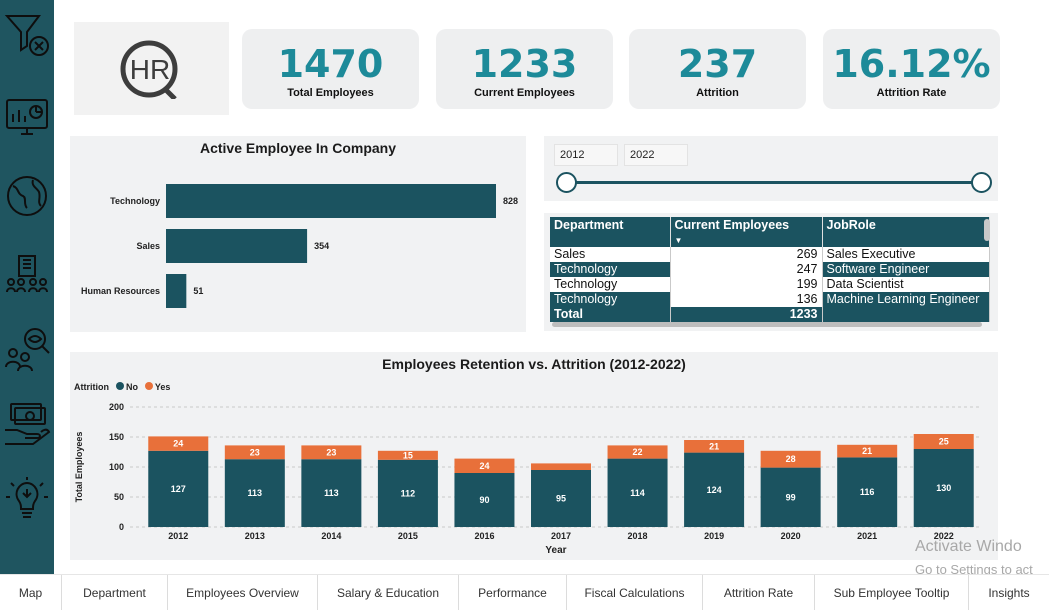 This screenshot has width=1049, height=610. What do you see at coordinates (638, 452) in the screenshot?
I see `data-label-yes: 22` at bounding box center [638, 452].